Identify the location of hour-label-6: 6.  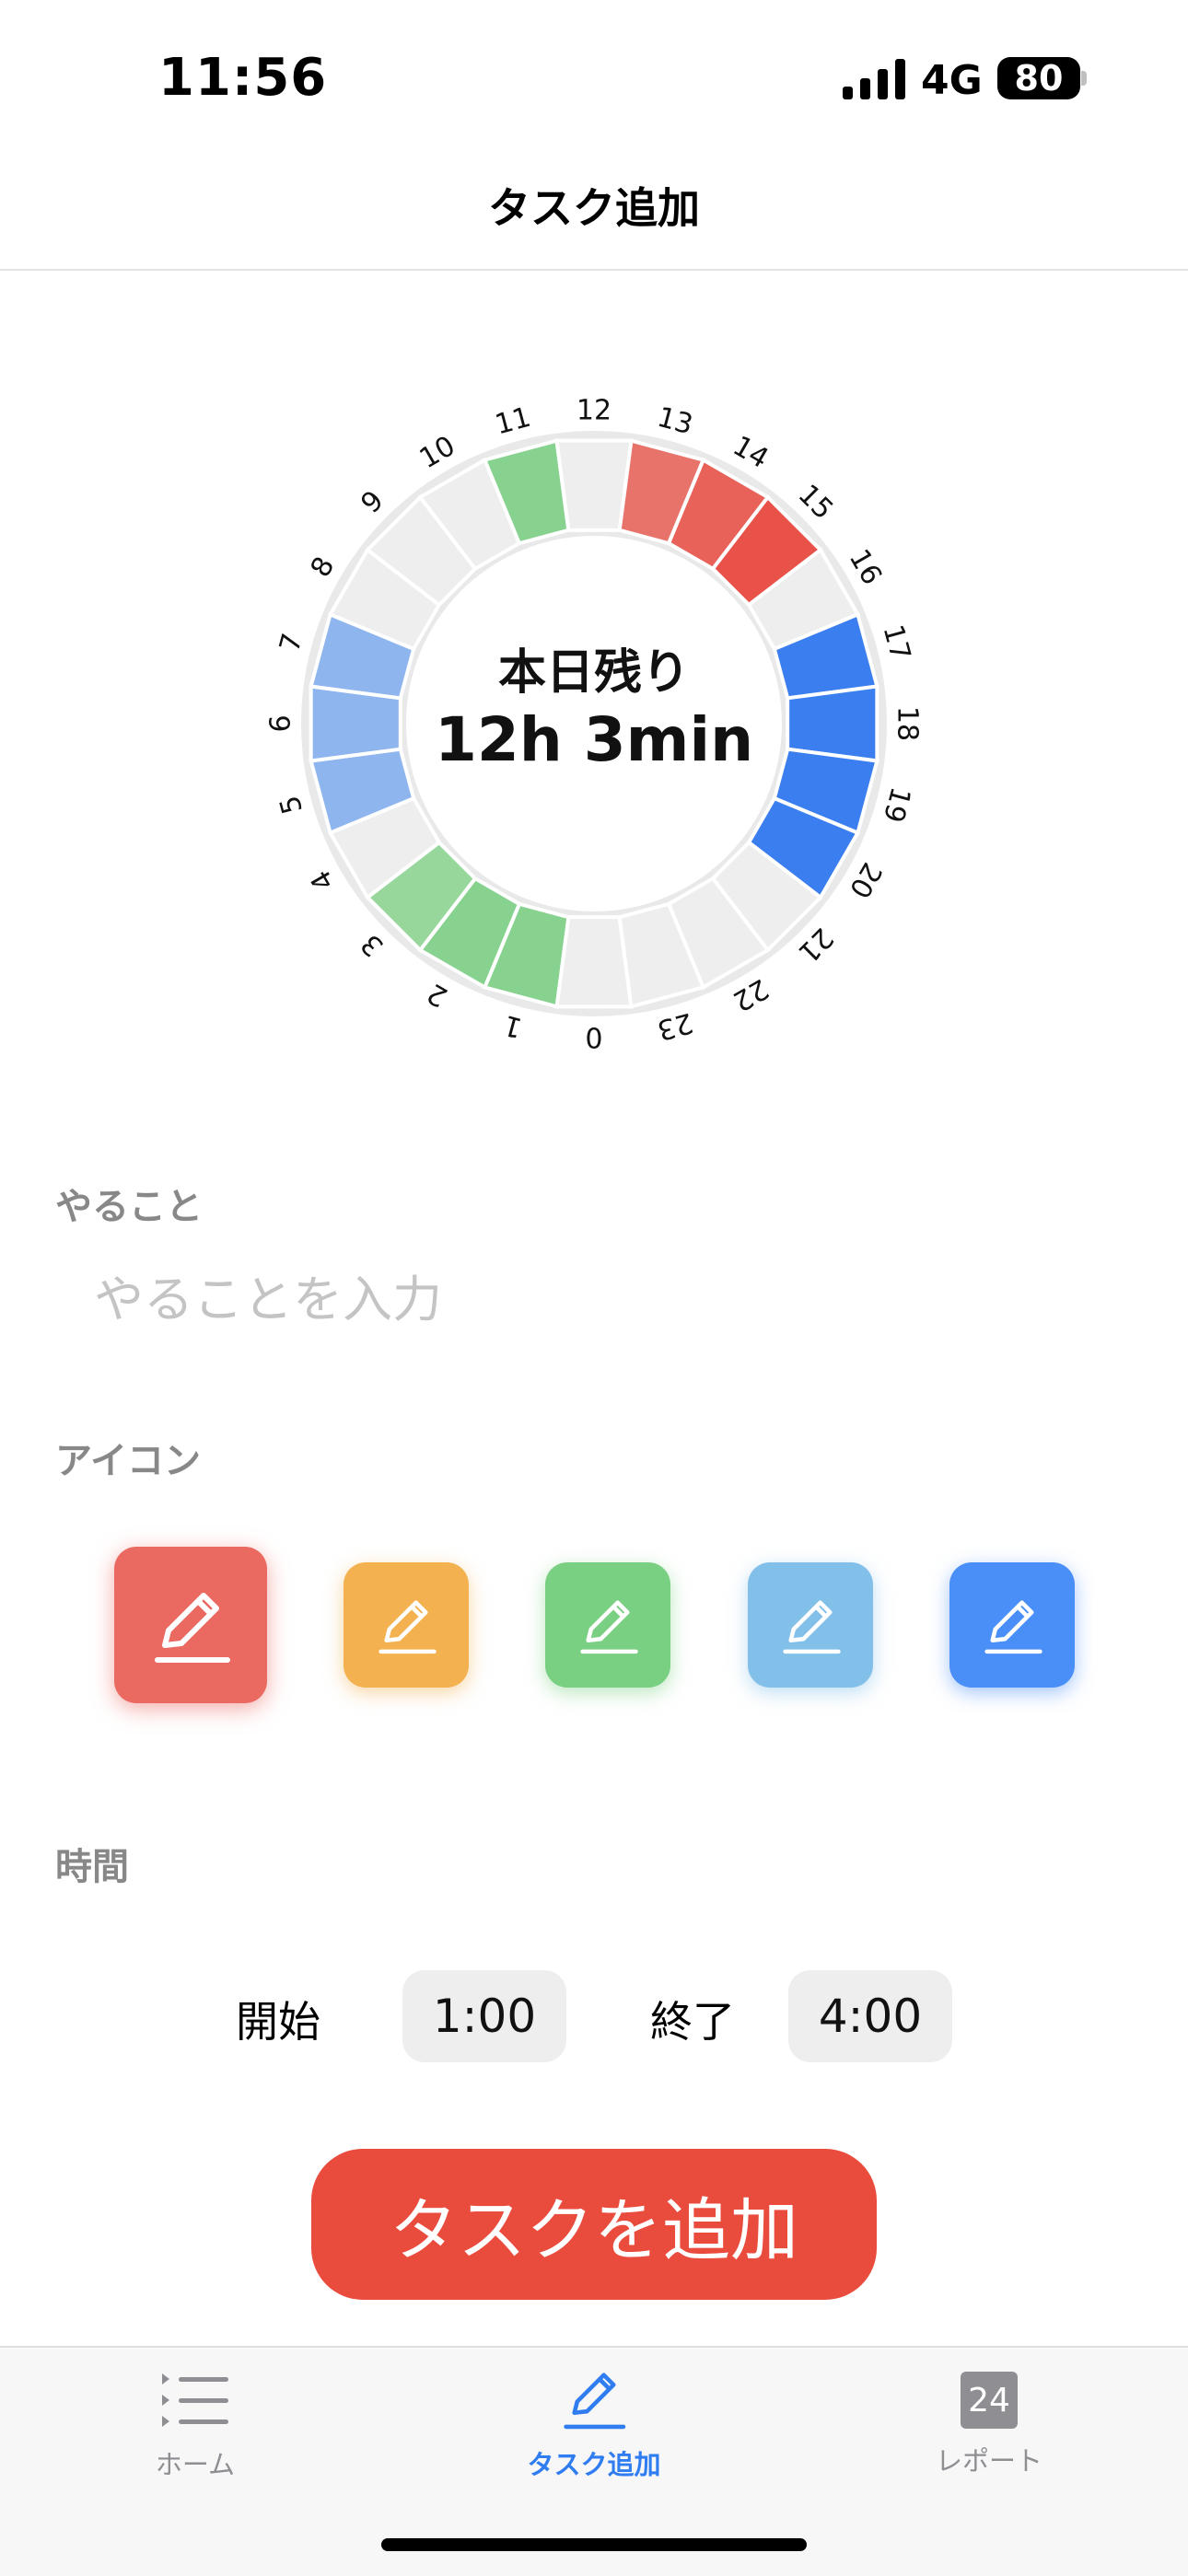
(281, 723).